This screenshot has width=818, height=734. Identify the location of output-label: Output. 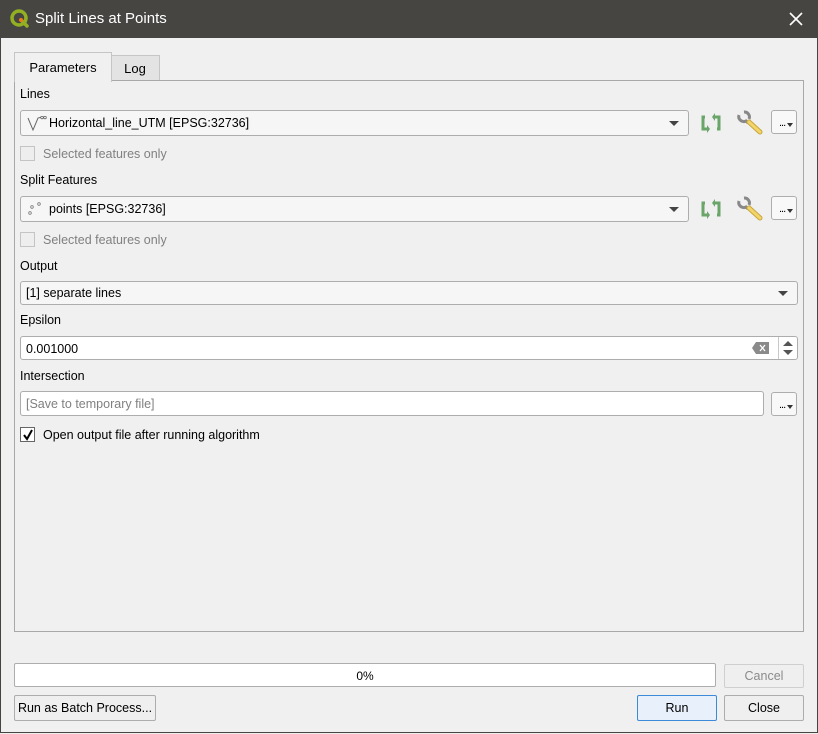
(39, 266).